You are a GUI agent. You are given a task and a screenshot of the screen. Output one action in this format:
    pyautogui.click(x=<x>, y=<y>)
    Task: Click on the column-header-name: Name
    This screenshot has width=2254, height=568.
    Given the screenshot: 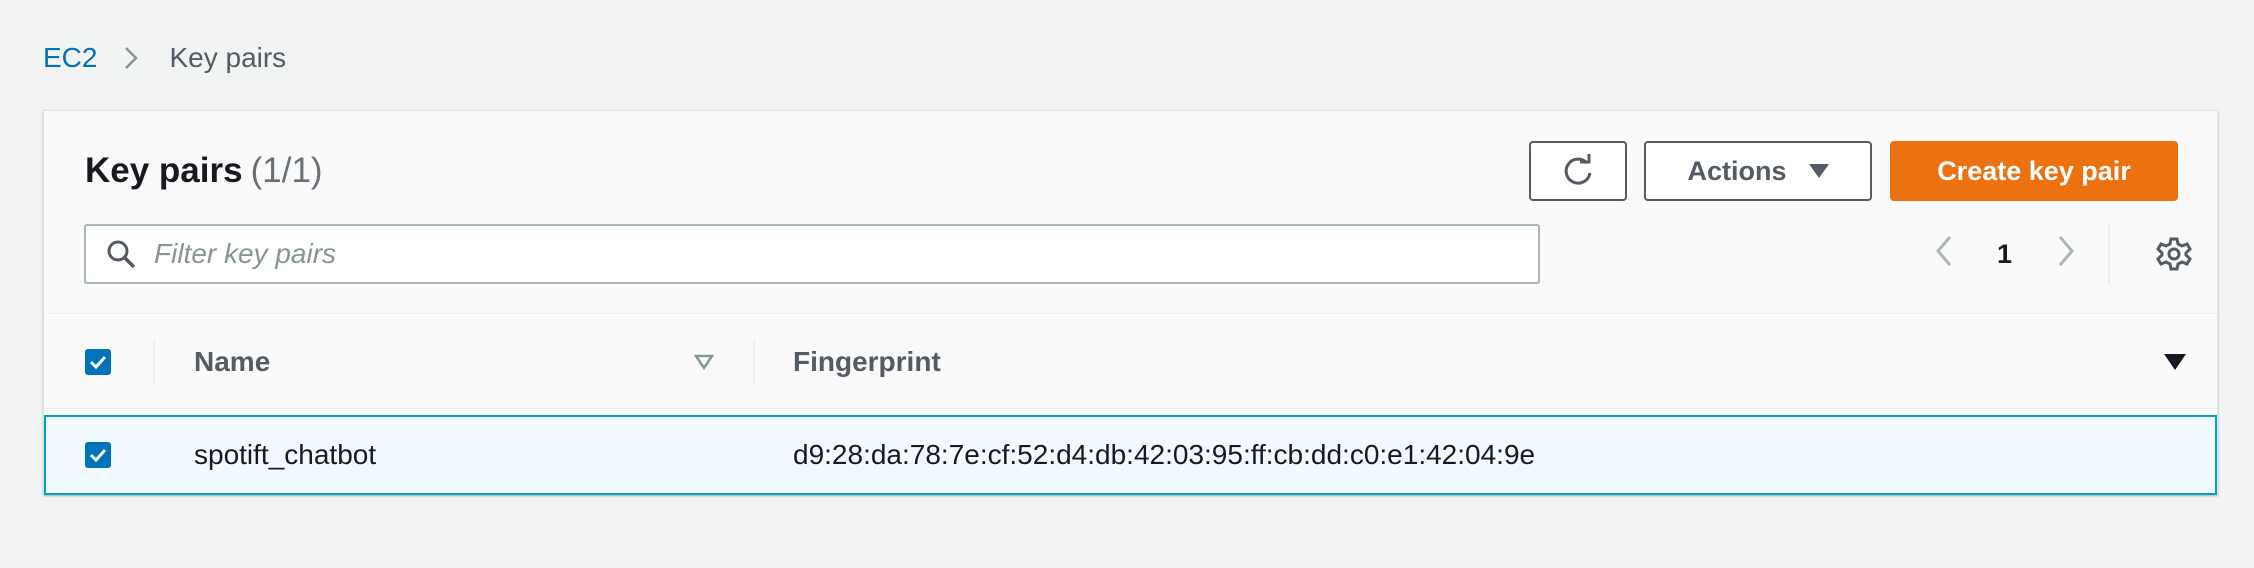 What is the action you would take?
    pyautogui.click(x=232, y=362)
    